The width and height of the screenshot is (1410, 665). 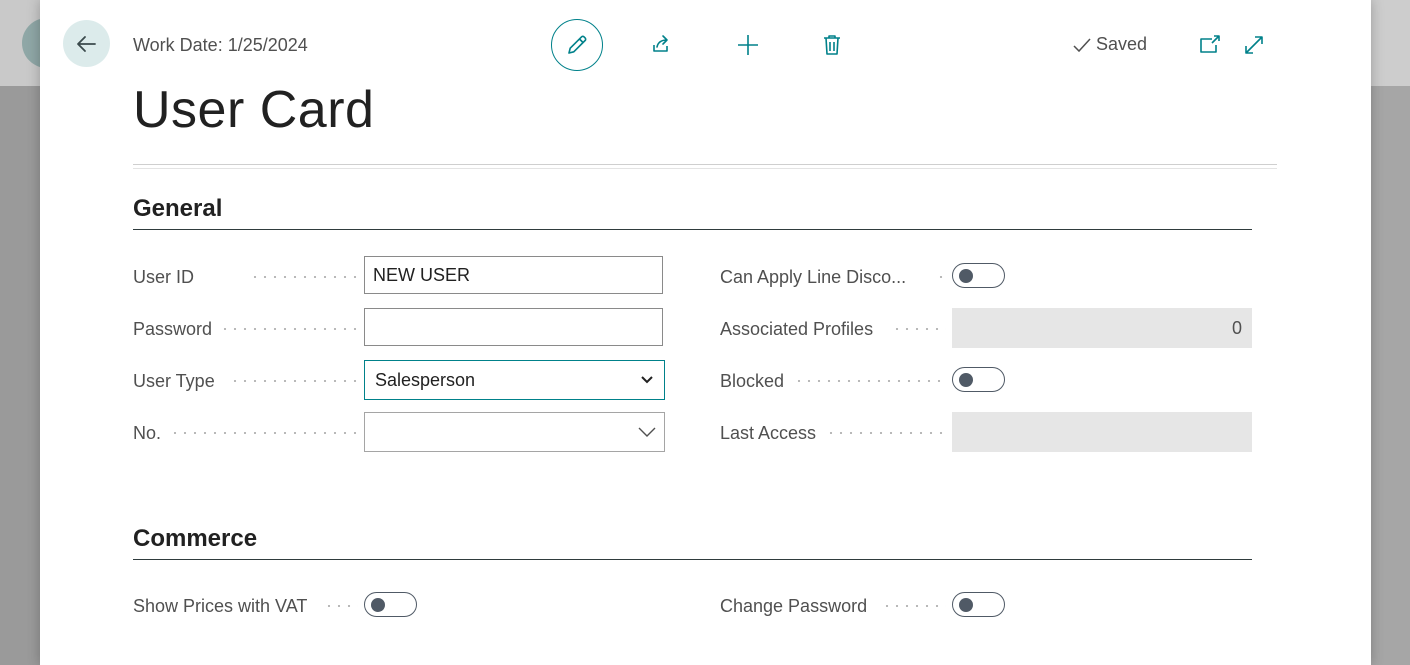 I want to click on section-title-commerce: Commerce, so click(x=195, y=539).